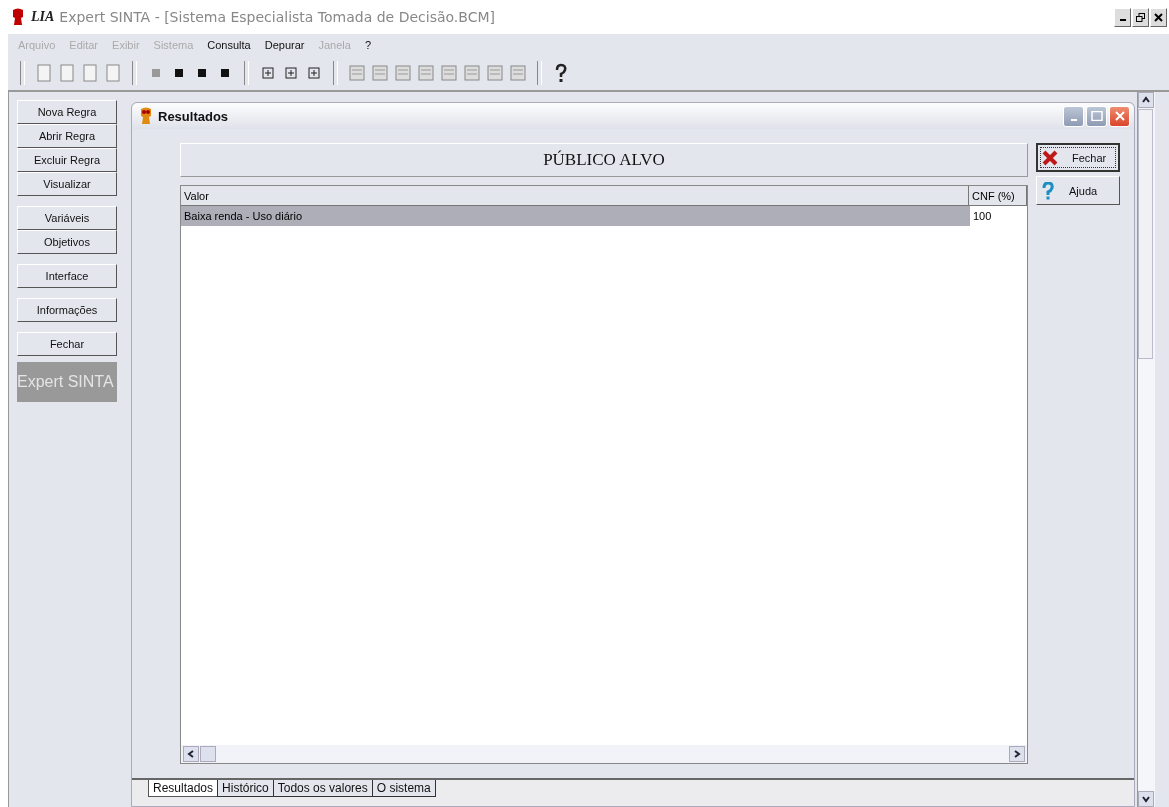  What do you see at coordinates (1146, 799) in the screenshot?
I see `scroll-down-button` at bounding box center [1146, 799].